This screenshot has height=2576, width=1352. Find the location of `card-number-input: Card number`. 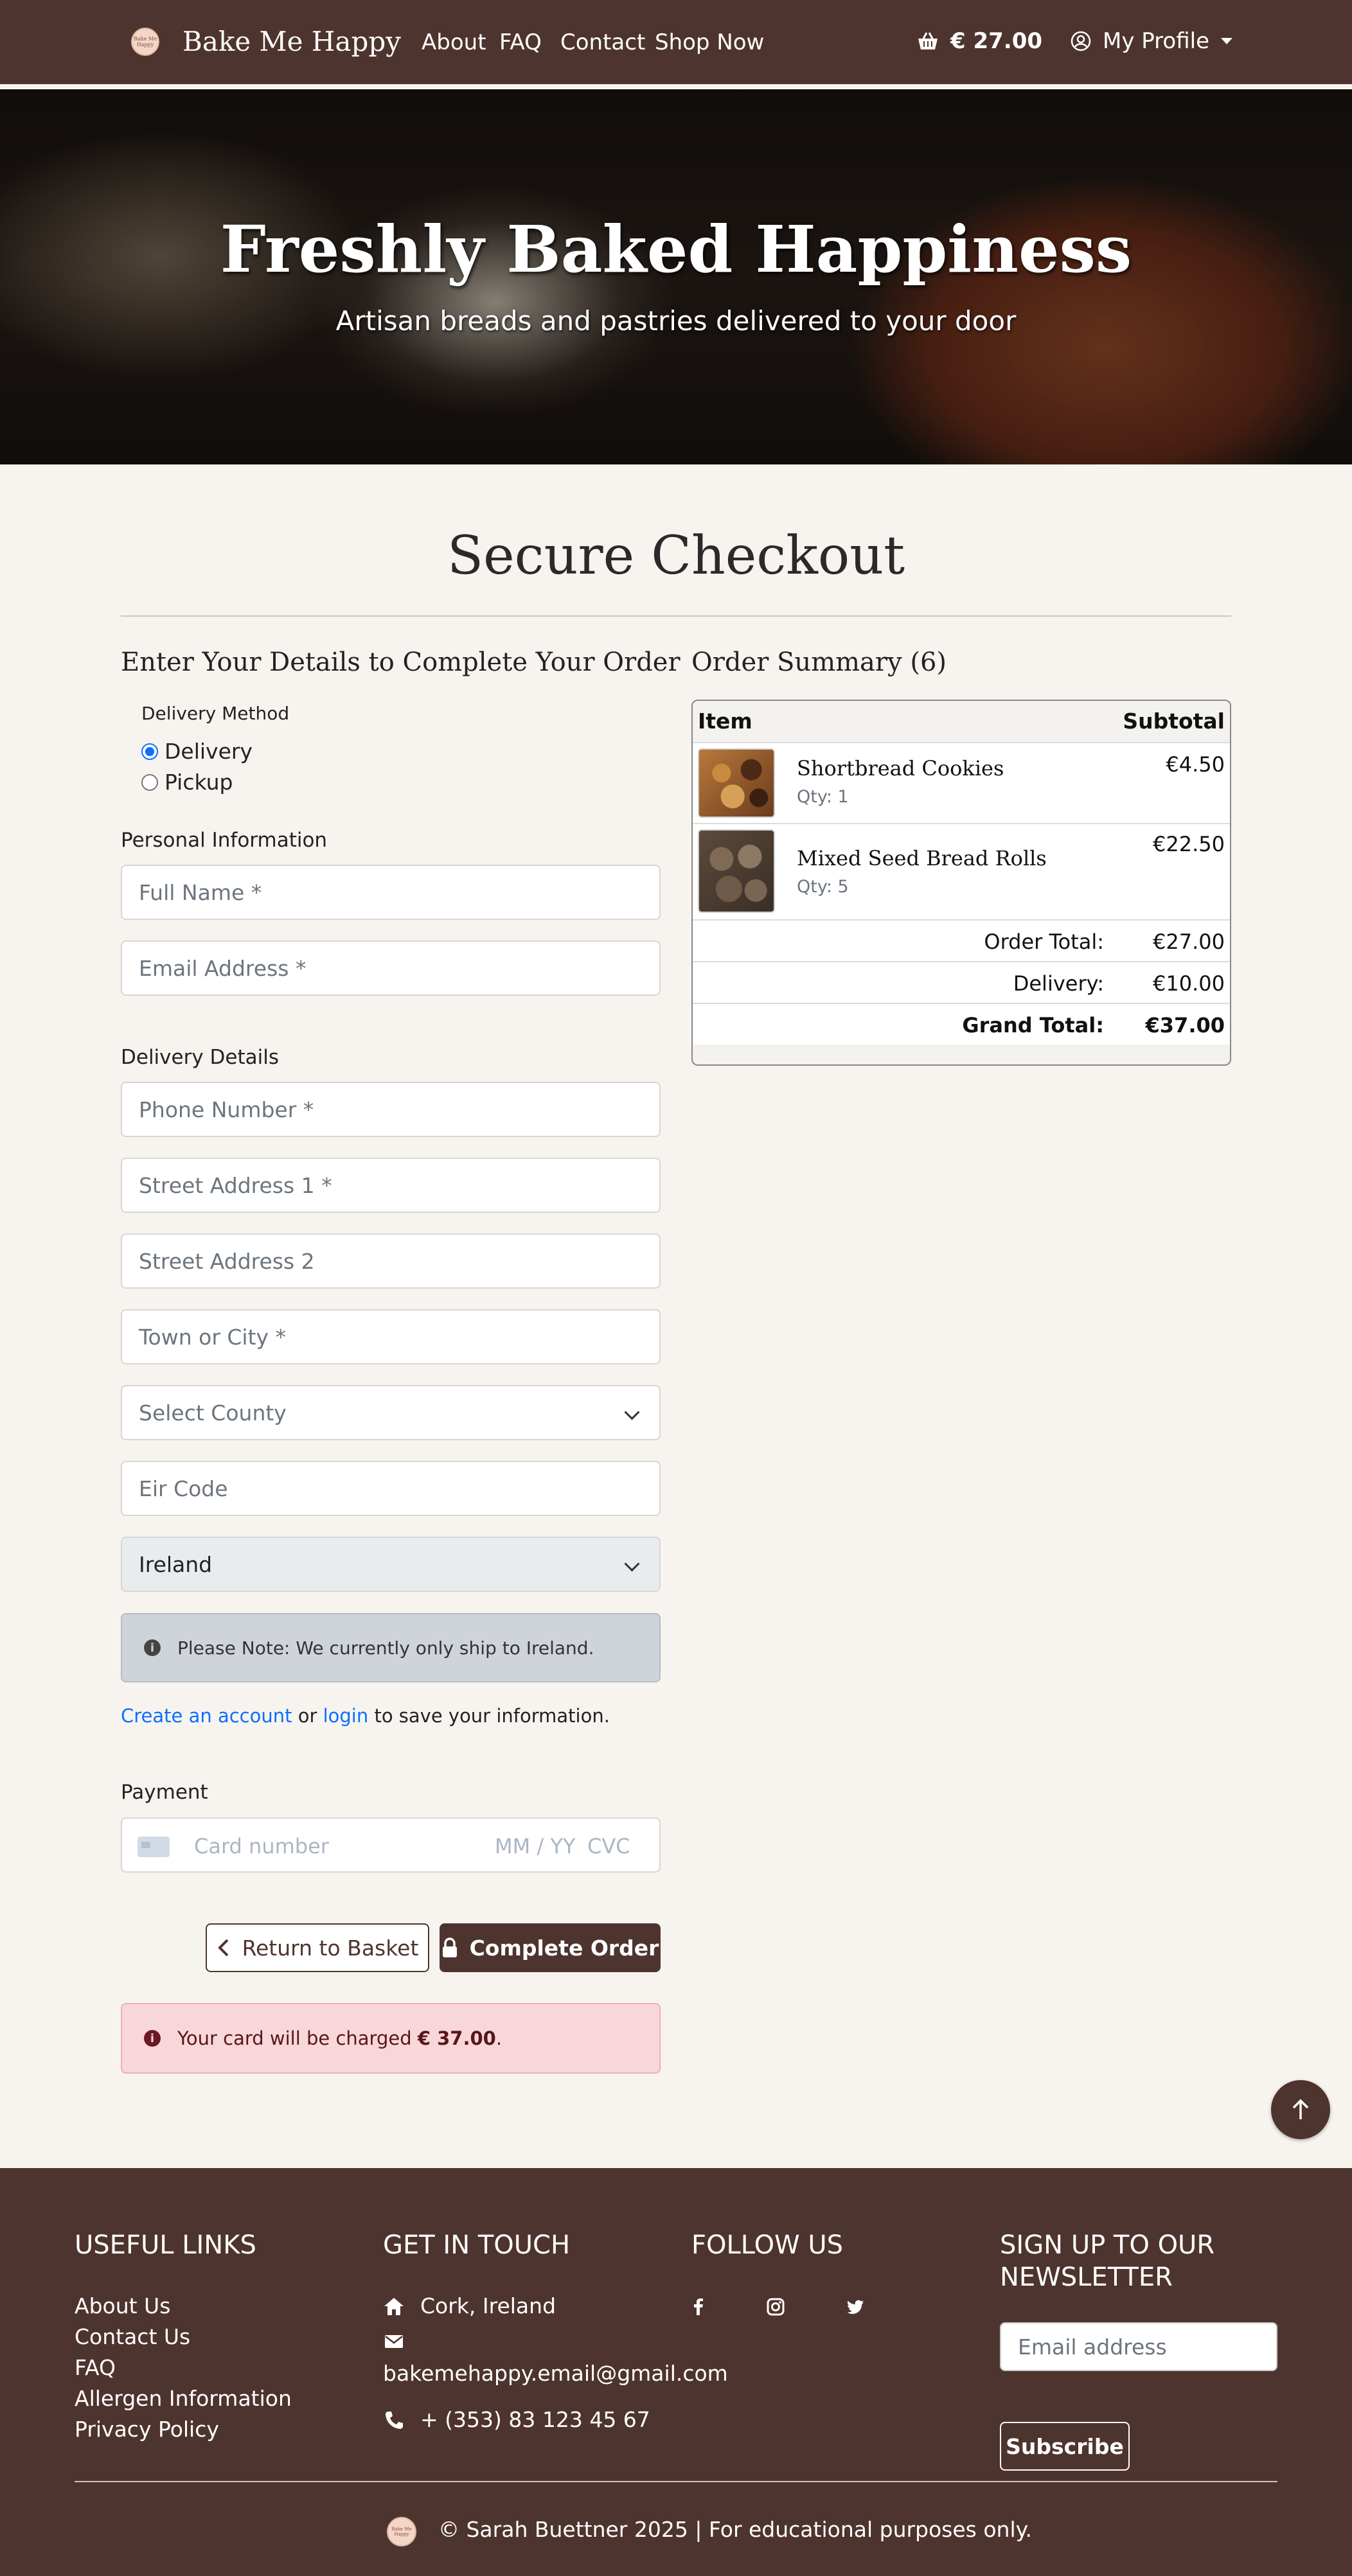

card-number-input: Card number is located at coordinates (261, 1846).